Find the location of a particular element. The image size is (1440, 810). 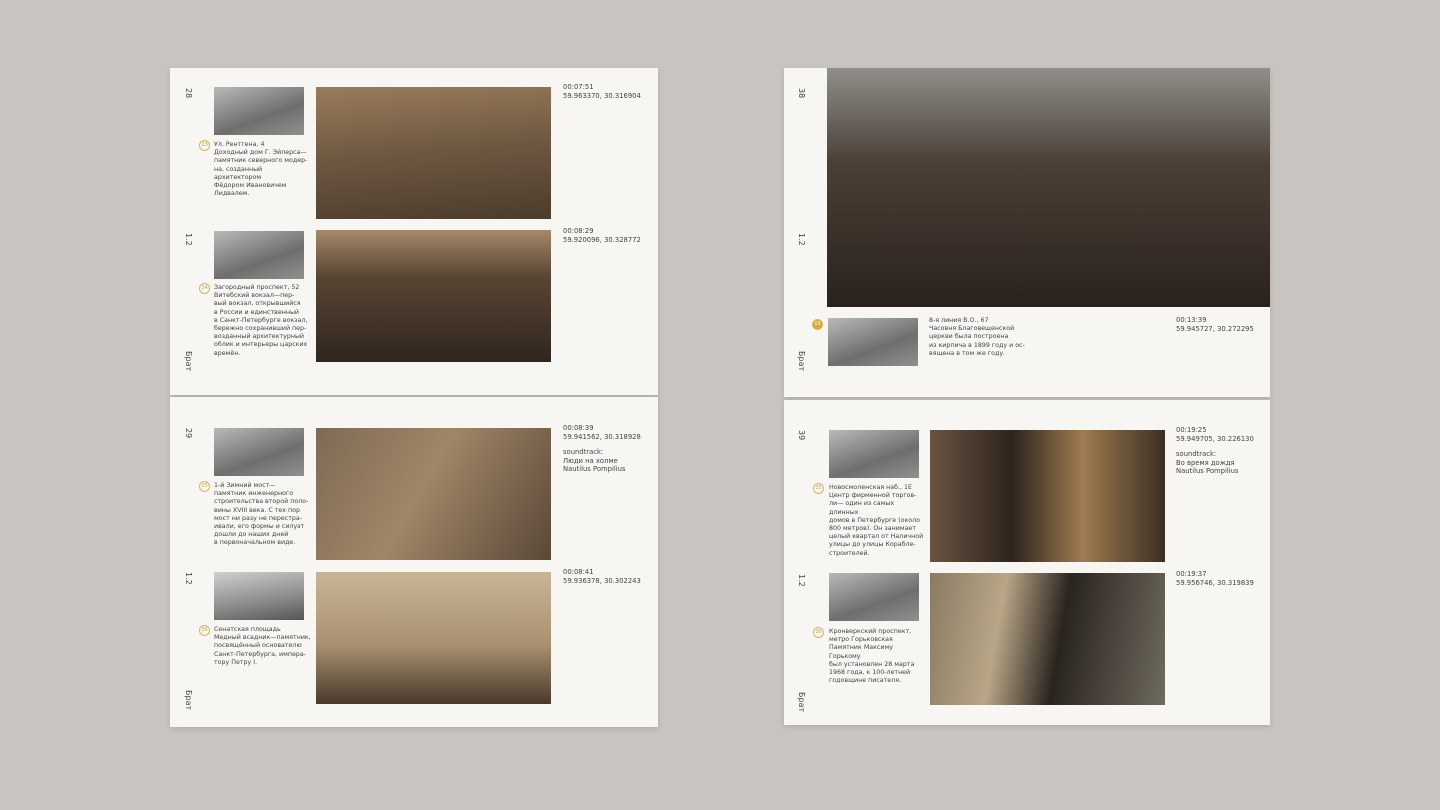

page-number: 39 is located at coordinates (801, 435).